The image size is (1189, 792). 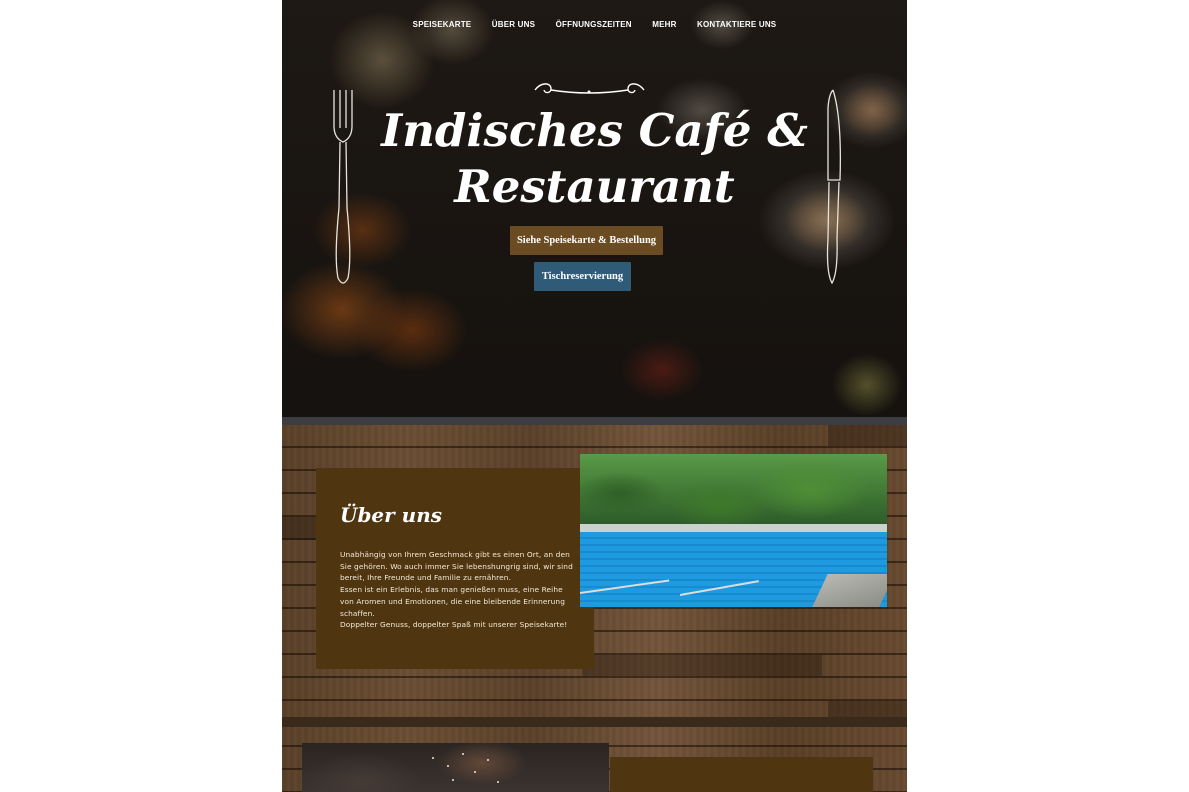 What do you see at coordinates (391, 515) in the screenshot?
I see `about-heading: Über uns` at bounding box center [391, 515].